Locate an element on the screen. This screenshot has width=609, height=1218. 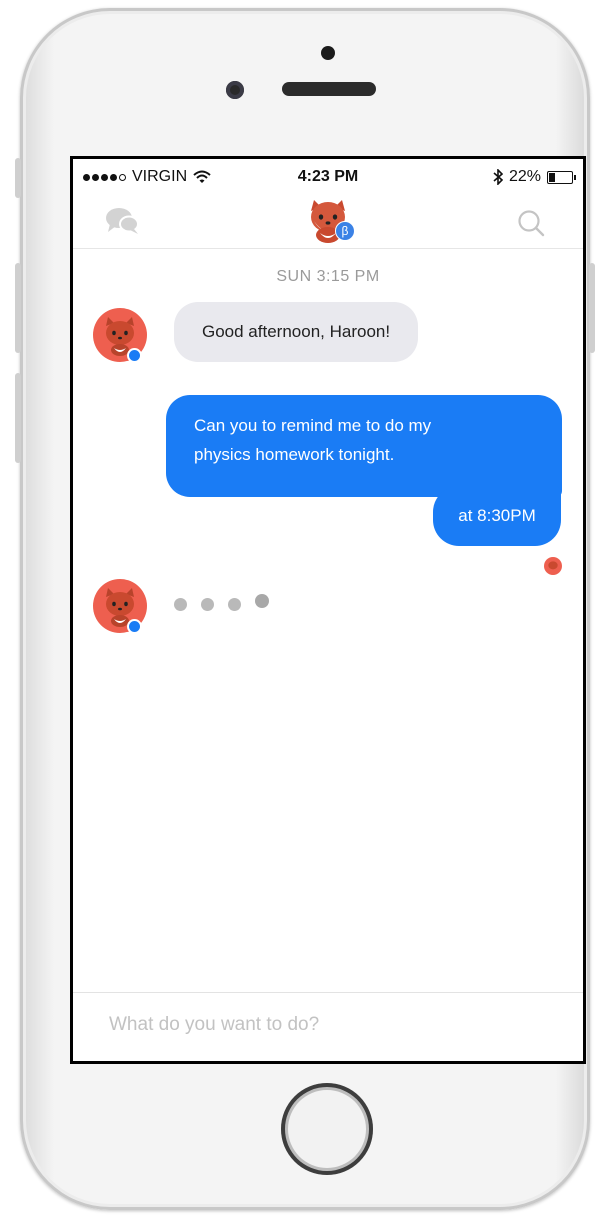
battery-percent: 22% is located at coordinates (524, 176).